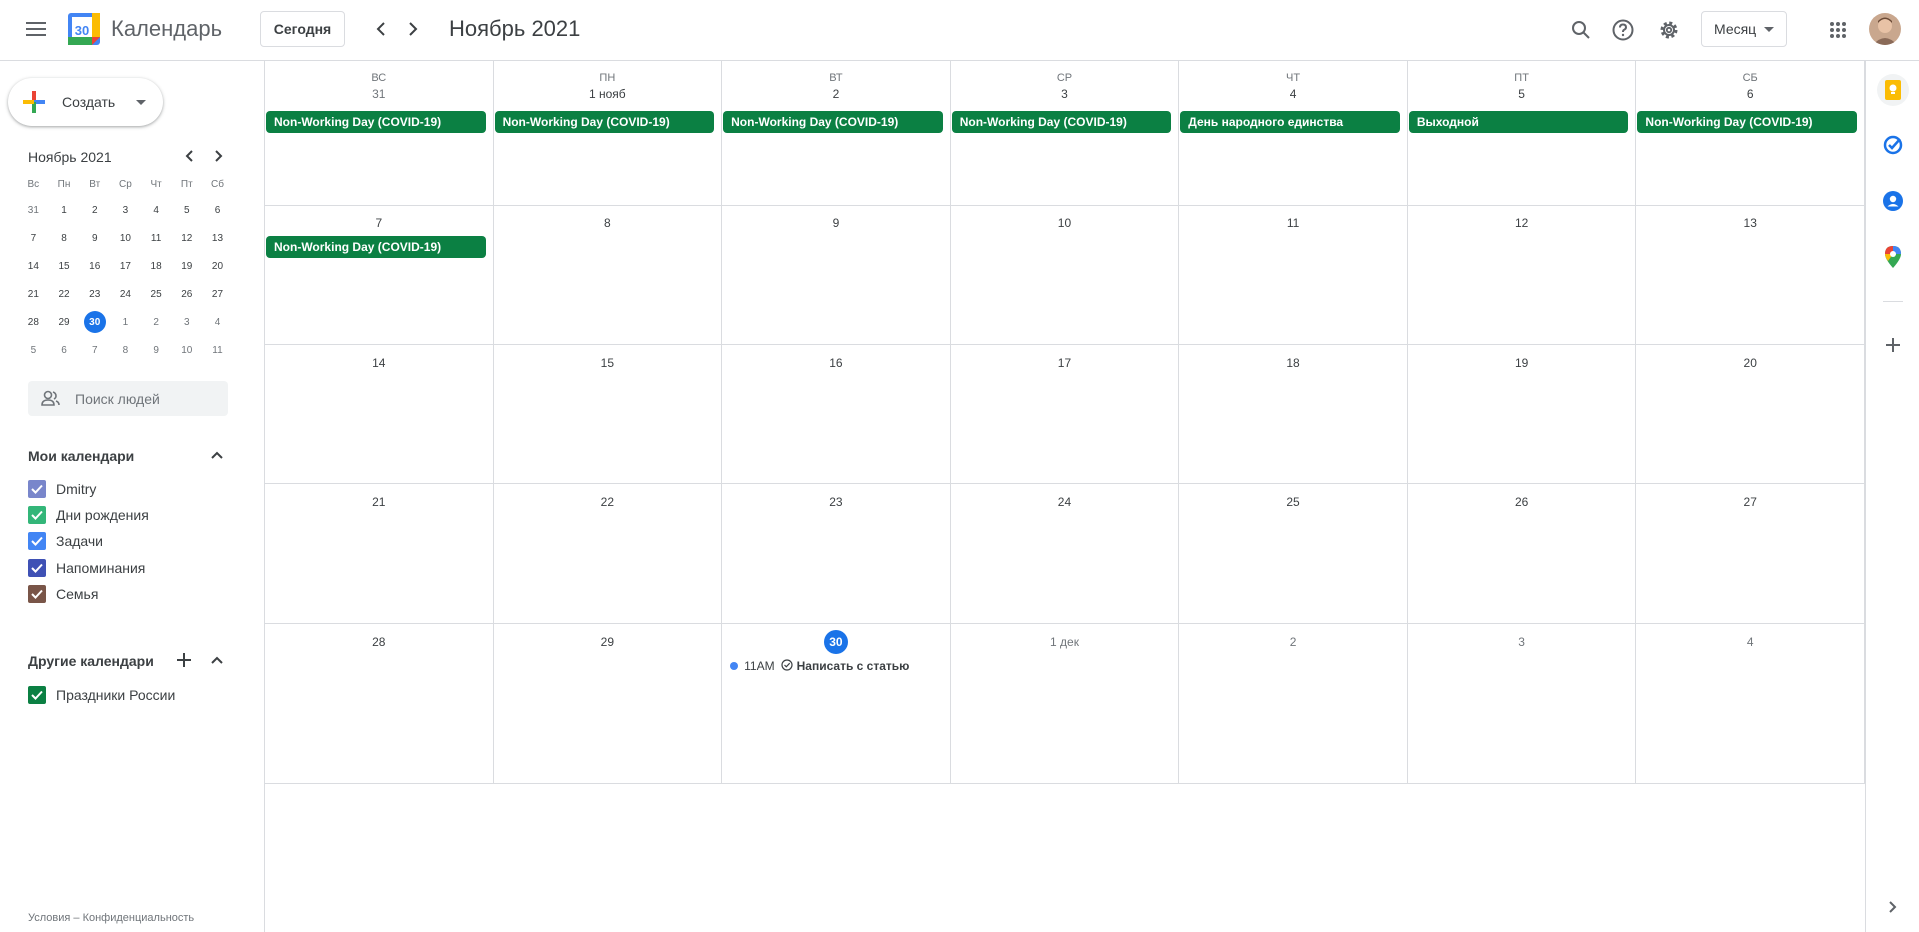 This screenshot has height=932, width=1919. Describe the element at coordinates (1290, 122) in the screenshot. I see `all-day-event: День народного единства` at that location.